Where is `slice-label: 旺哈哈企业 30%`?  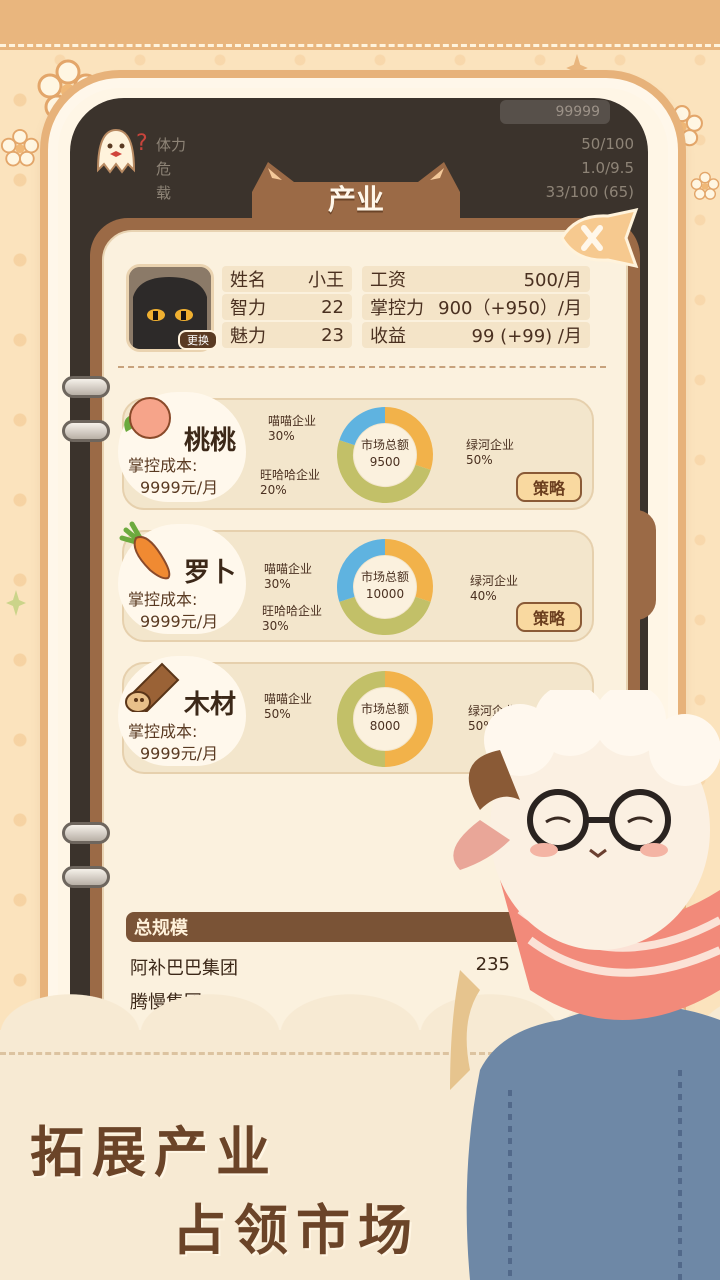 slice-label: 旺哈哈企业 30% is located at coordinates (292, 618).